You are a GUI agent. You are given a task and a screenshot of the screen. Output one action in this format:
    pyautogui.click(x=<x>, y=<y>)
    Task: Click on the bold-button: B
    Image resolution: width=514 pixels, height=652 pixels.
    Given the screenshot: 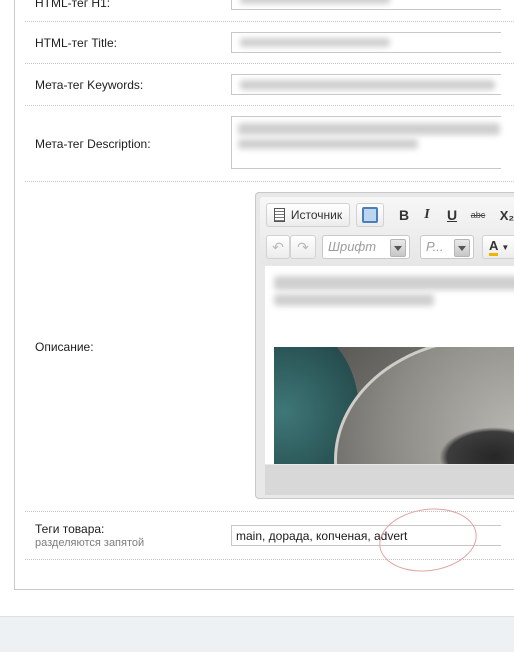 What is the action you would take?
    pyautogui.click(x=404, y=215)
    